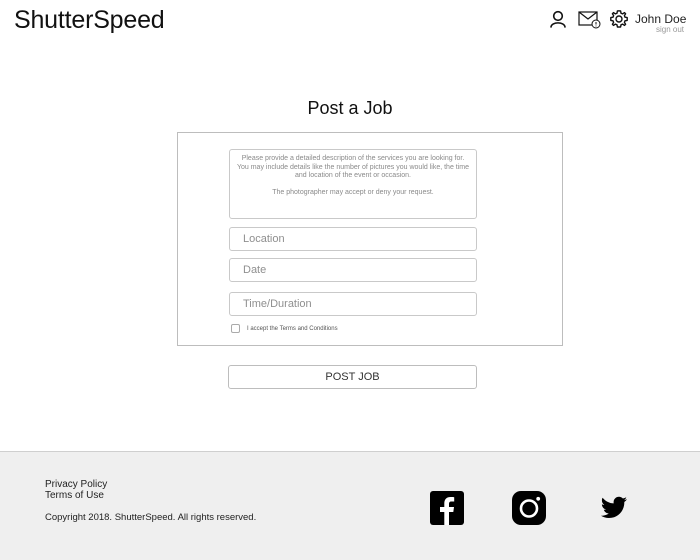  I want to click on terms-of-use-link: Terms of Use, so click(74, 495).